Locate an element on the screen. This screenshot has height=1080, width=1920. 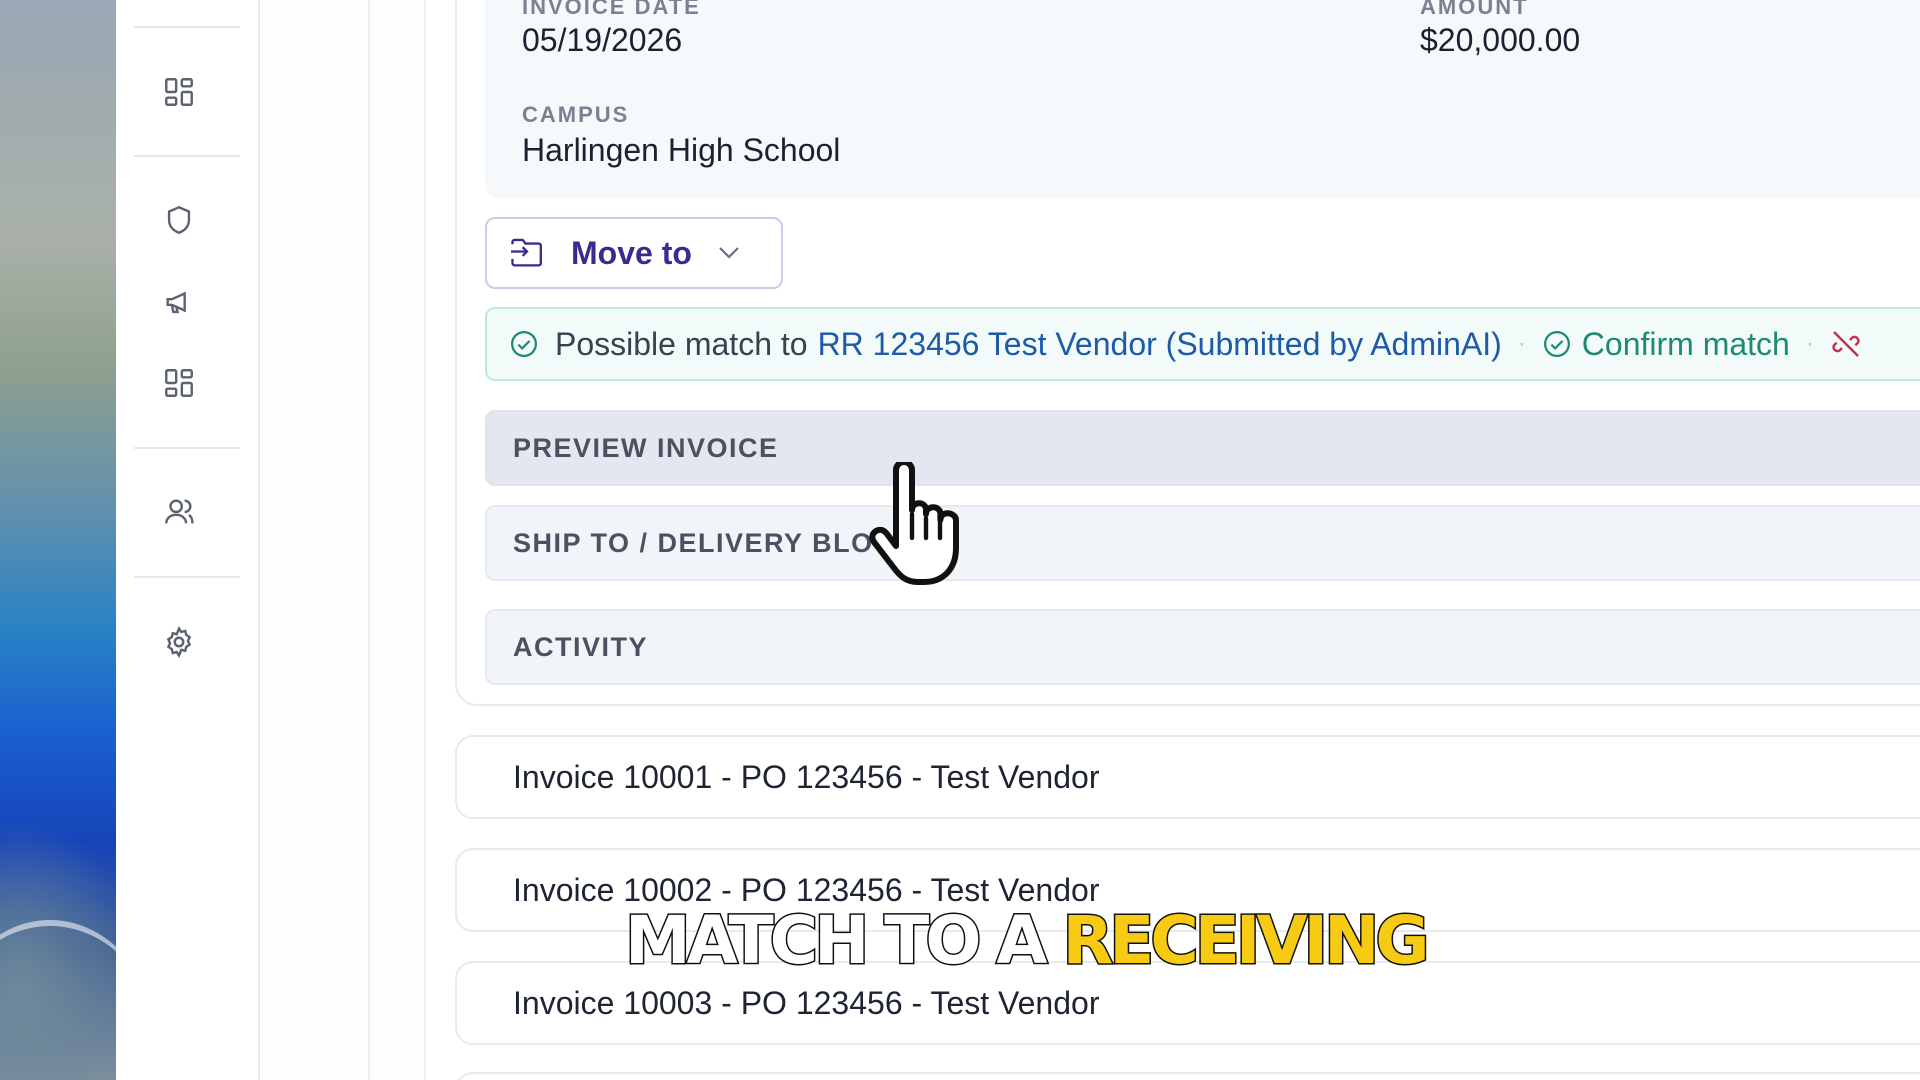
invoice-title: Invoice 10001 - PO 123456 - Test Vendor is located at coordinates (806, 776).